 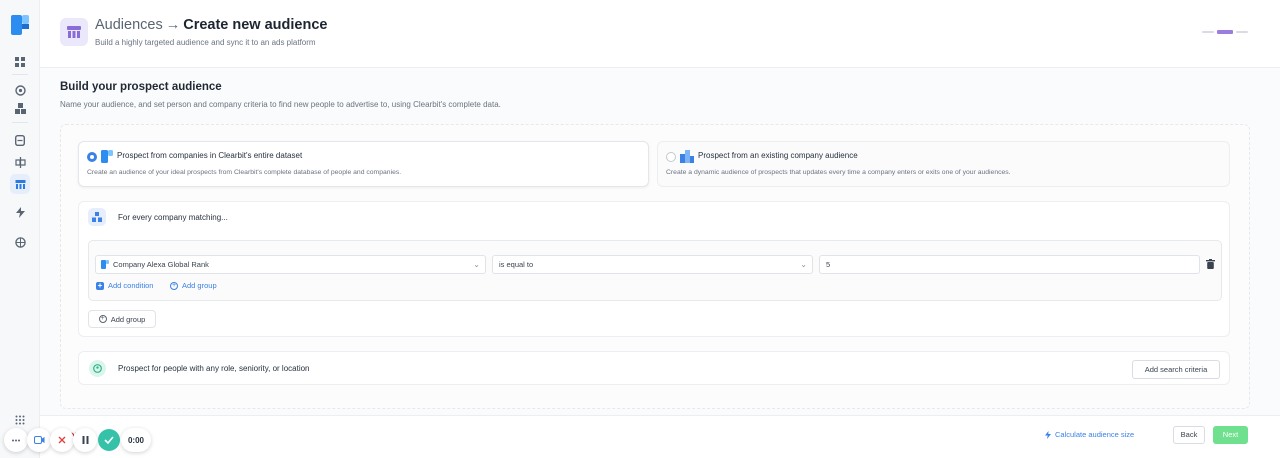 I want to click on radio-selected, so click(x=92, y=157).